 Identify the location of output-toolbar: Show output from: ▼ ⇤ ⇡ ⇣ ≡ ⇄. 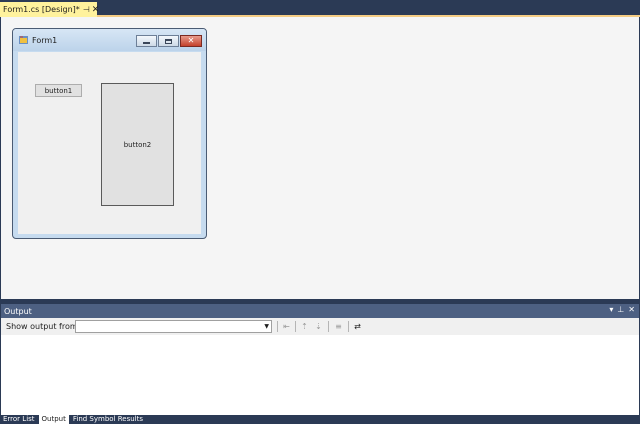
(320, 326).